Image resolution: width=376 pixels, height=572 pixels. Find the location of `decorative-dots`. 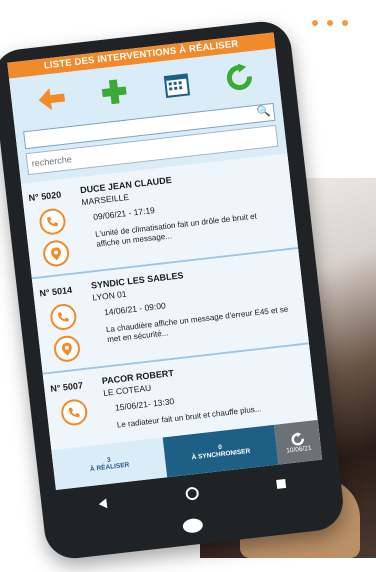

decorative-dots is located at coordinates (330, 23).